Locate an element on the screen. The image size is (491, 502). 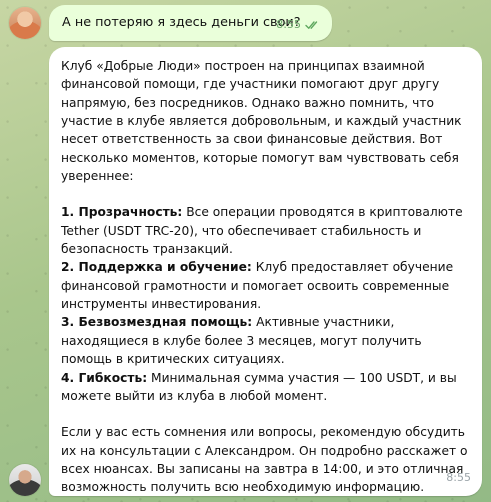
double-check-icon is located at coordinates (313, 25).